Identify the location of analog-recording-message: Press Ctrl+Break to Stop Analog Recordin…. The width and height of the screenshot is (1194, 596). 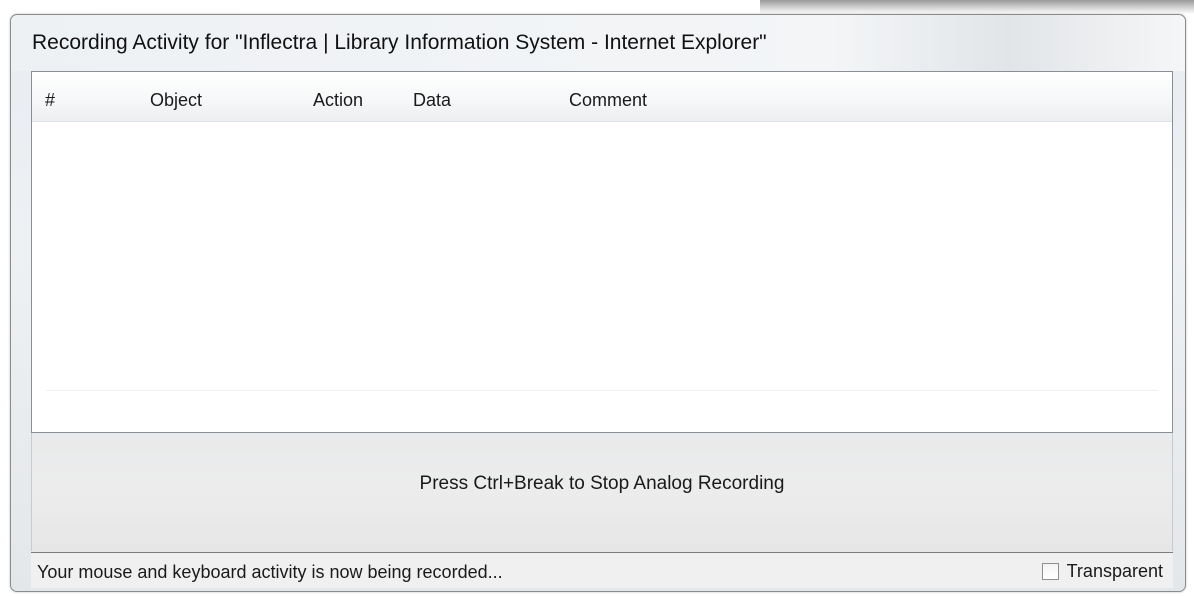
(602, 483).